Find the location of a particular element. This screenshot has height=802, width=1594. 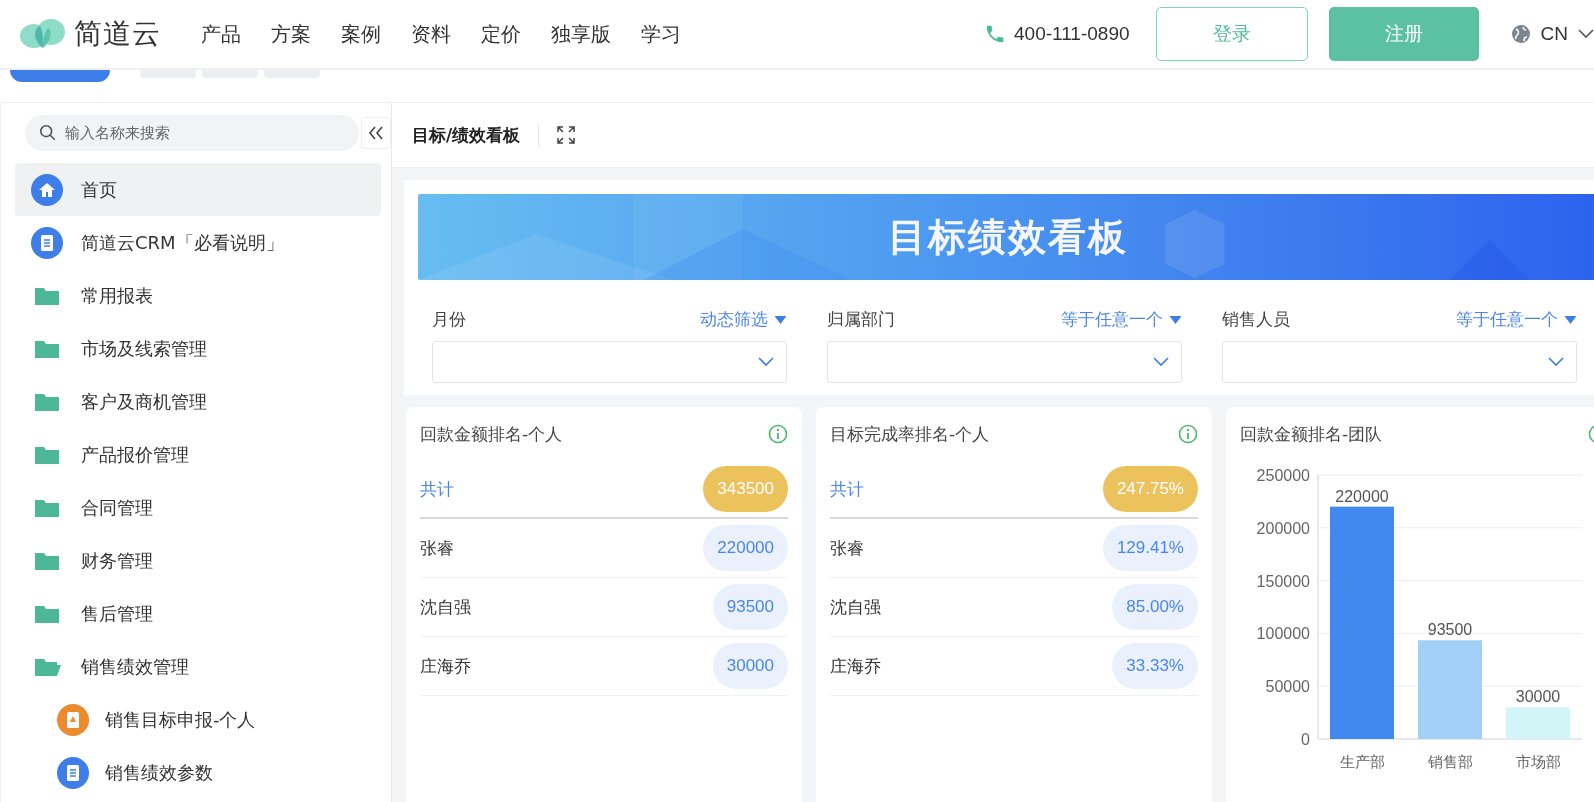

double-chevron-left-icon is located at coordinates (376, 133).